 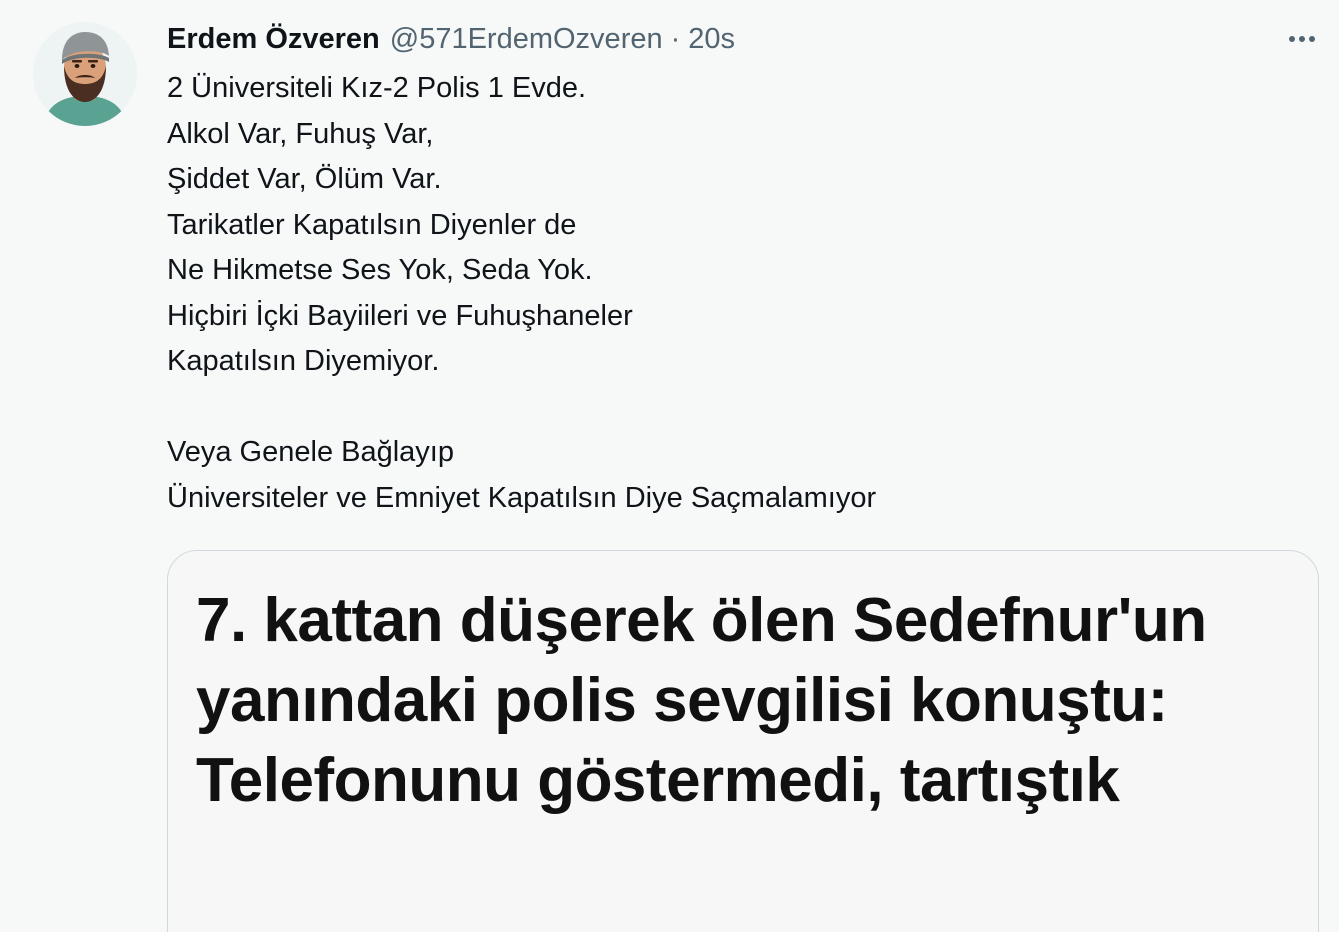 I want to click on avatar, so click(x=85, y=74).